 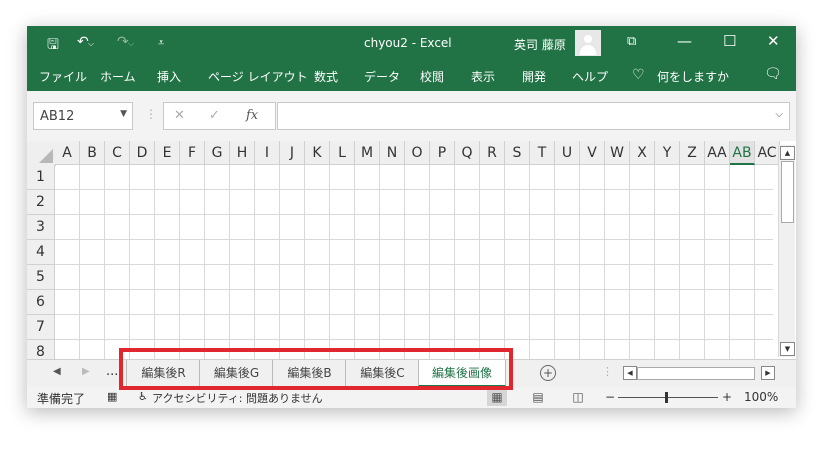 I want to click on column-header: M, so click(x=367, y=153).